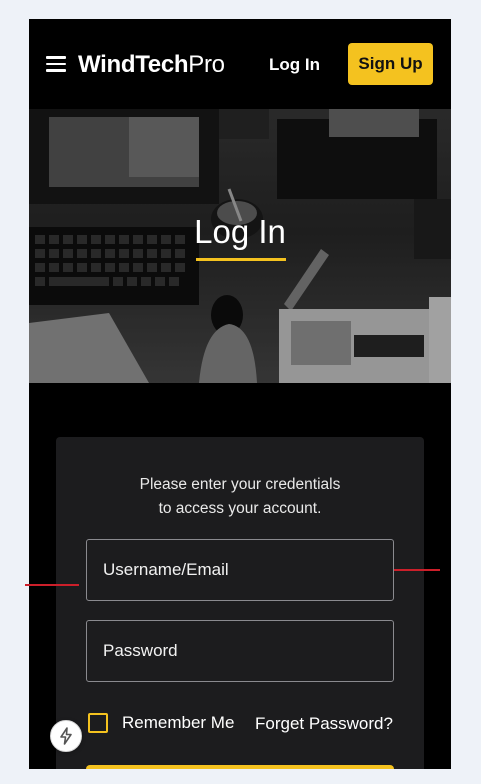 The height and width of the screenshot is (784, 481). What do you see at coordinates (98, 723) in the screenshot?
I see `remember-me-checkbox` at bounding box center [98, 723].